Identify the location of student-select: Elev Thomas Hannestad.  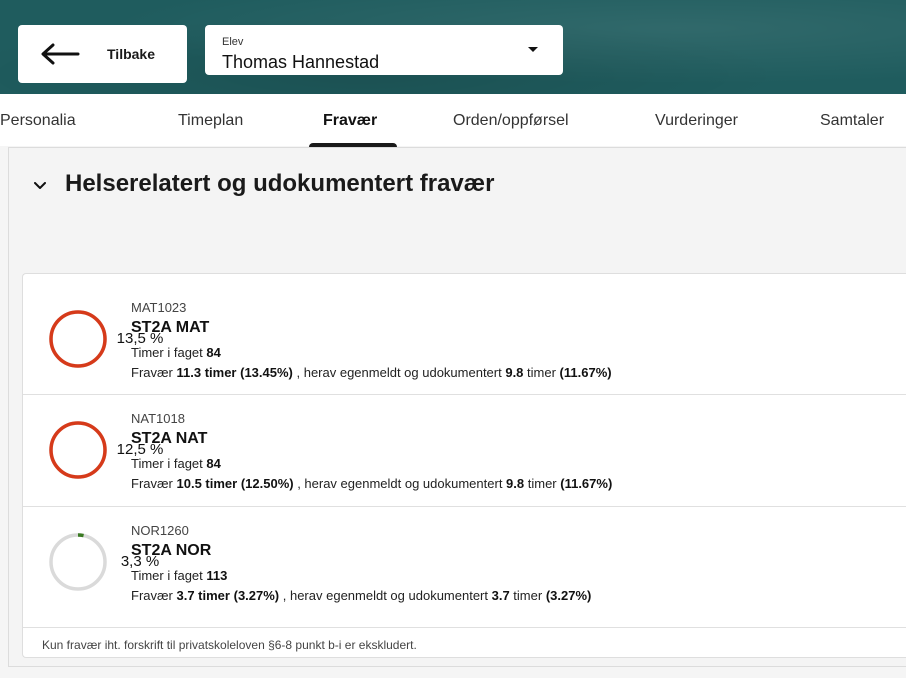
(384, 50).